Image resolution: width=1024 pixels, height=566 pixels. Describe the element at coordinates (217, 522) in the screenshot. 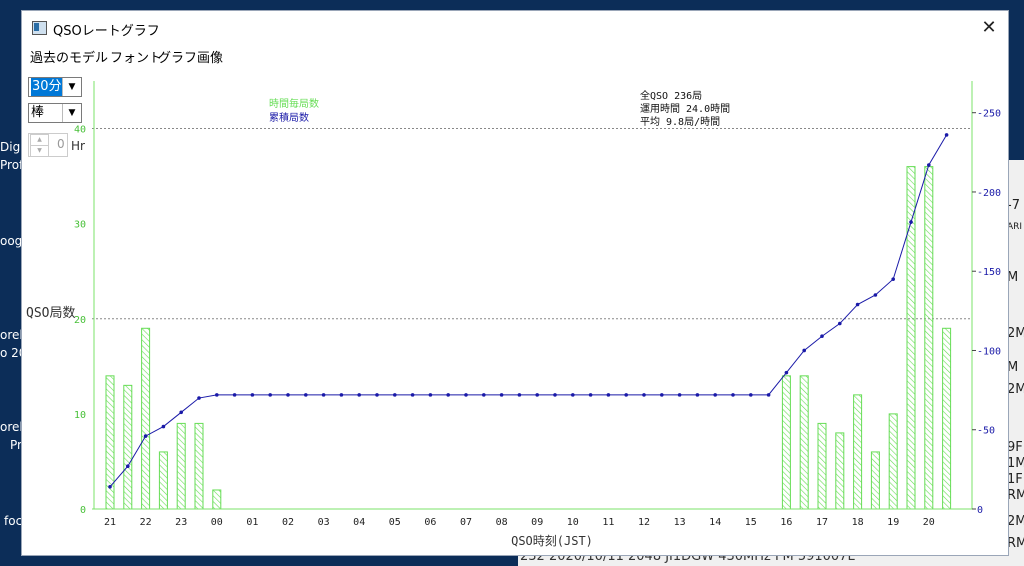

I see `x-tick: 00` at that location.